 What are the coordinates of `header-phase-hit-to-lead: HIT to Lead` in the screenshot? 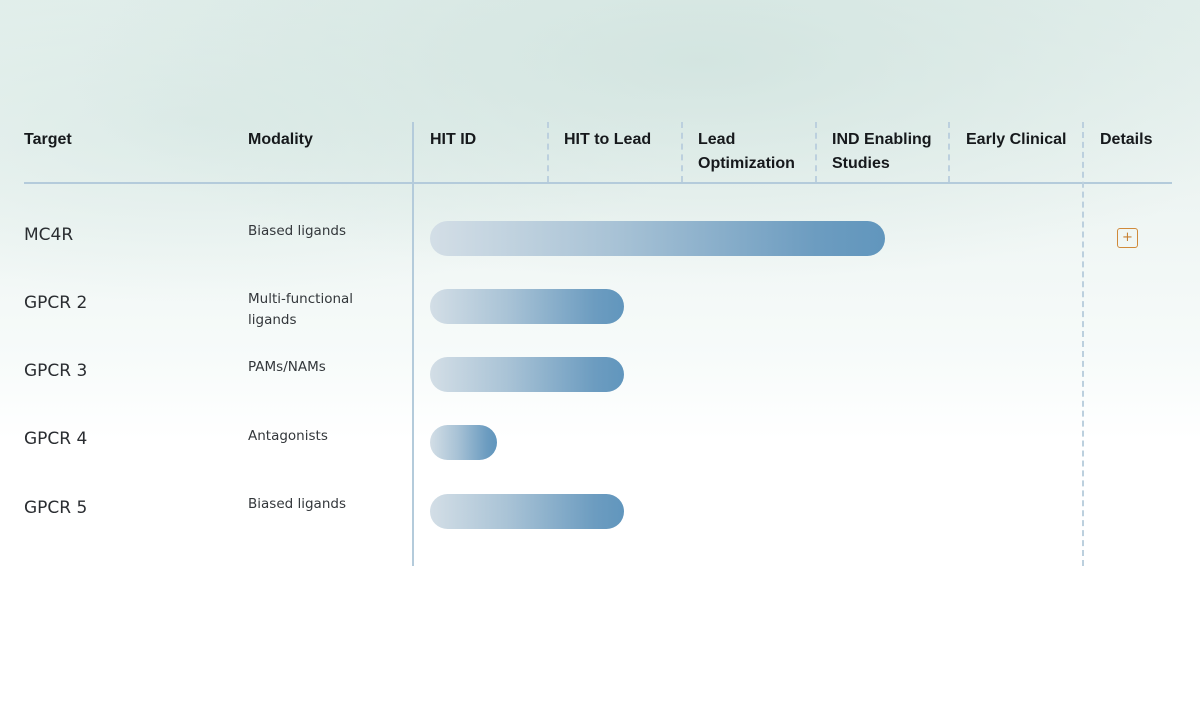 It's located at (608, 139).